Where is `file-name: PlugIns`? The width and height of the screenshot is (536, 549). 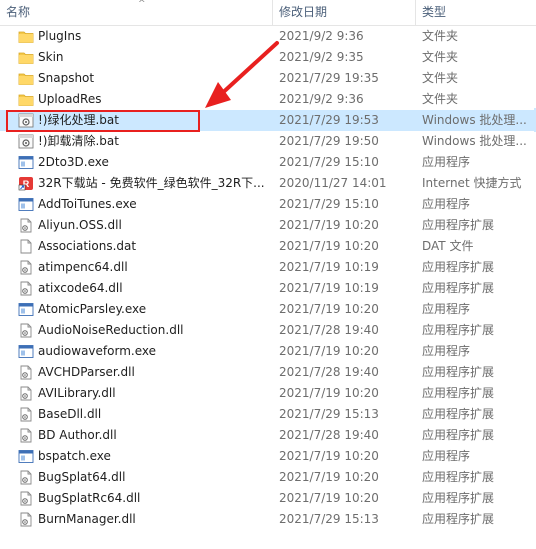 file-name: PlugIns is located at coordinates (60, 36).